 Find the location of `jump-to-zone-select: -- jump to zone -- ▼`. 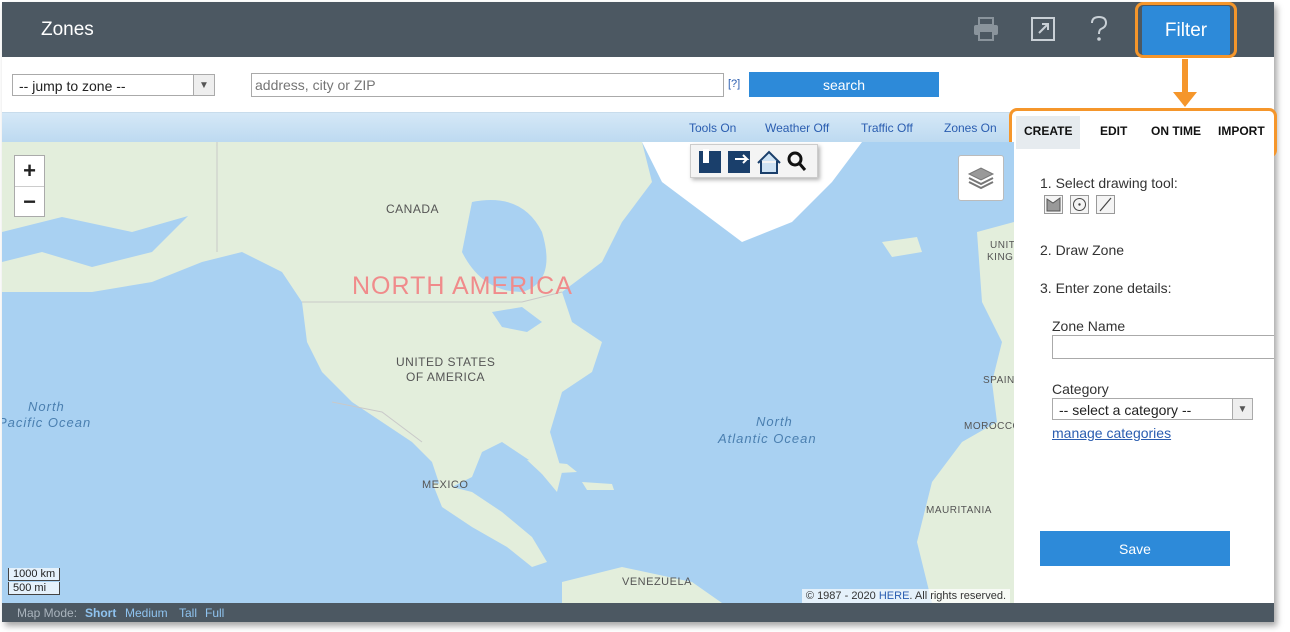

jump-to-zone-select: -- jump to zone -- ▼ is located at coordinates (113, 85).